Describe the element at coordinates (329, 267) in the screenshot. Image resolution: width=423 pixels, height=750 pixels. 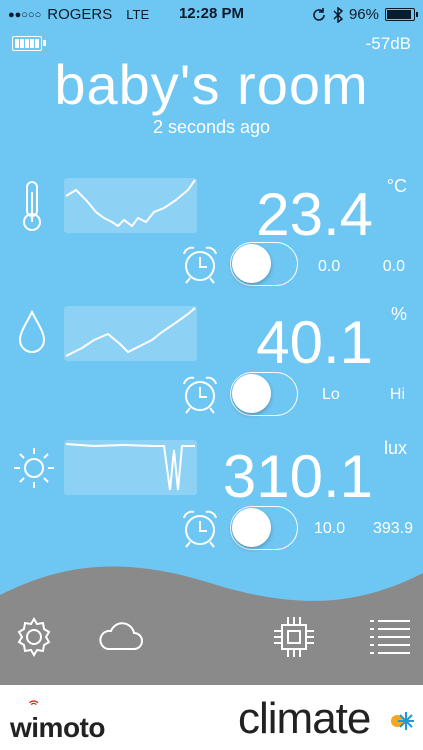
I see `temperature-threshold-low: 0.0` at that location.